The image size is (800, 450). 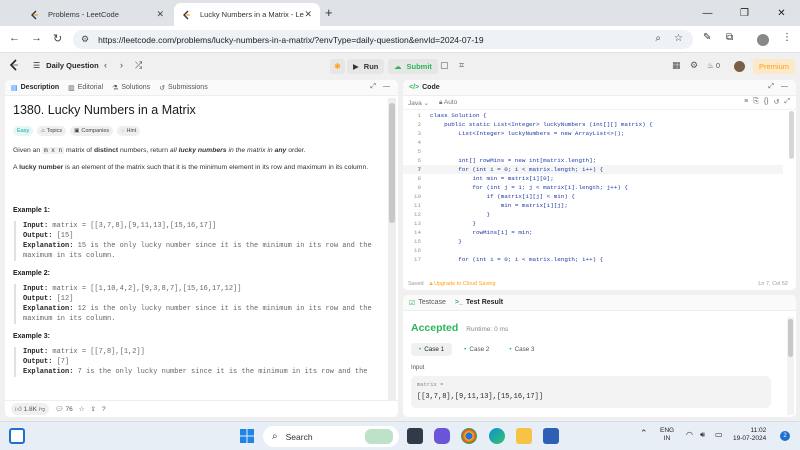 I want to click on problem-title: 1380. Lucky Numbers in a Matrix, so click(x=199, y=110).